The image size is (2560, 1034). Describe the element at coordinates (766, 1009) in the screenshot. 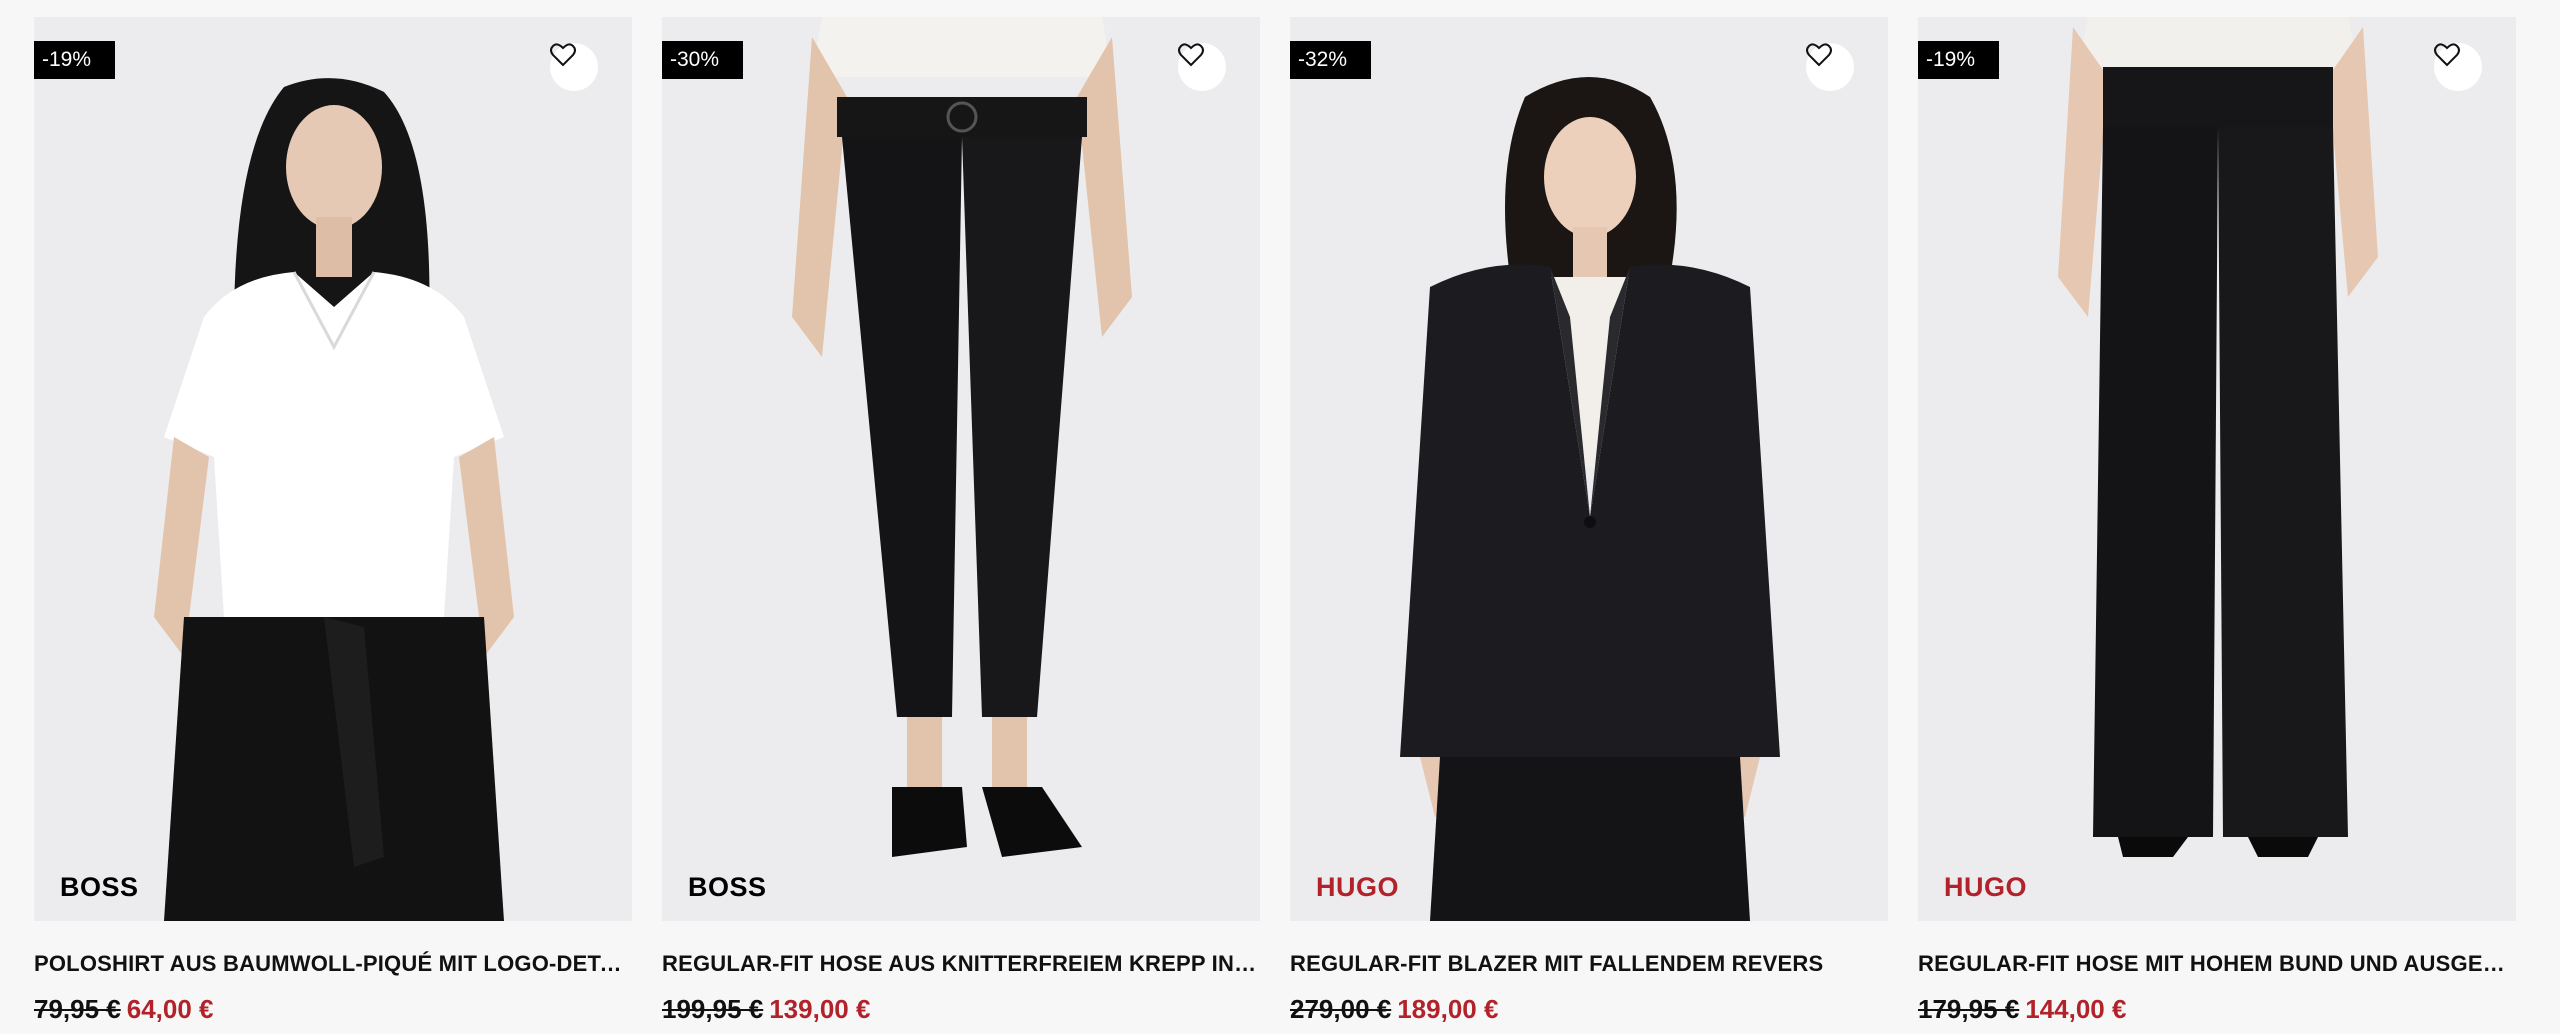

I see `price-block: 199,95 €139,00 €` at that location.